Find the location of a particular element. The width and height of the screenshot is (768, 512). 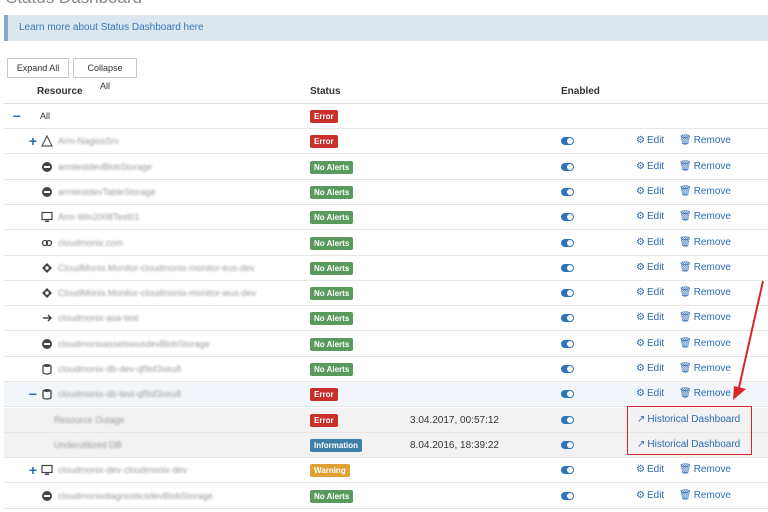

link-icon is located at coordinates (47, 243).